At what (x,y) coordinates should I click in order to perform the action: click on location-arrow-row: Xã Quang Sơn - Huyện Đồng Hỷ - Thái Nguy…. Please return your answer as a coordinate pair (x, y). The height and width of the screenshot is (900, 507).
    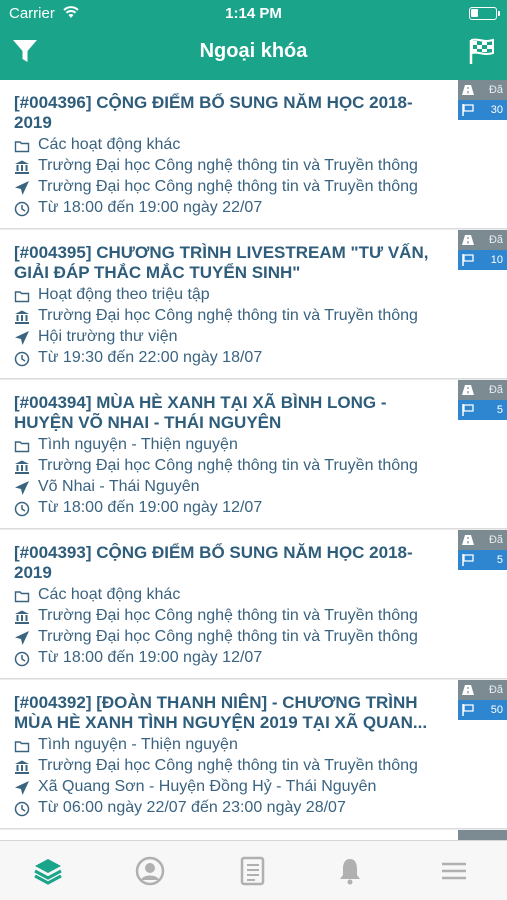
    Looking at the image, I should click on (234, 787).